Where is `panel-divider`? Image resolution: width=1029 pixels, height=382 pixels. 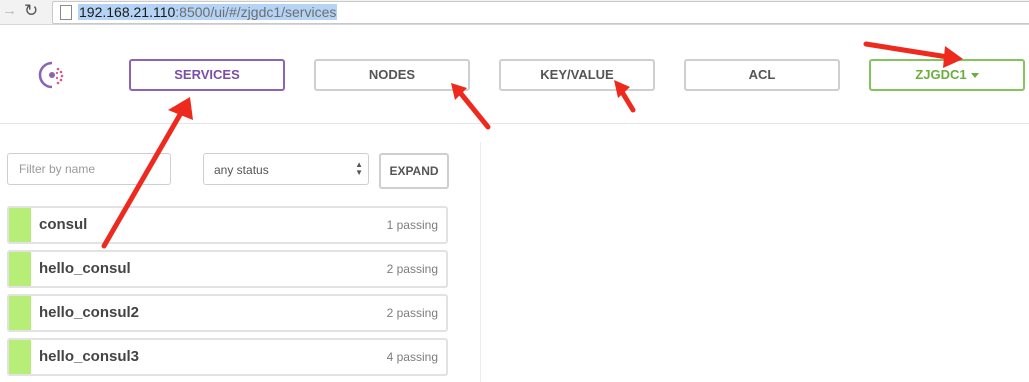
panel-divider is located at coordinates (480, 262).